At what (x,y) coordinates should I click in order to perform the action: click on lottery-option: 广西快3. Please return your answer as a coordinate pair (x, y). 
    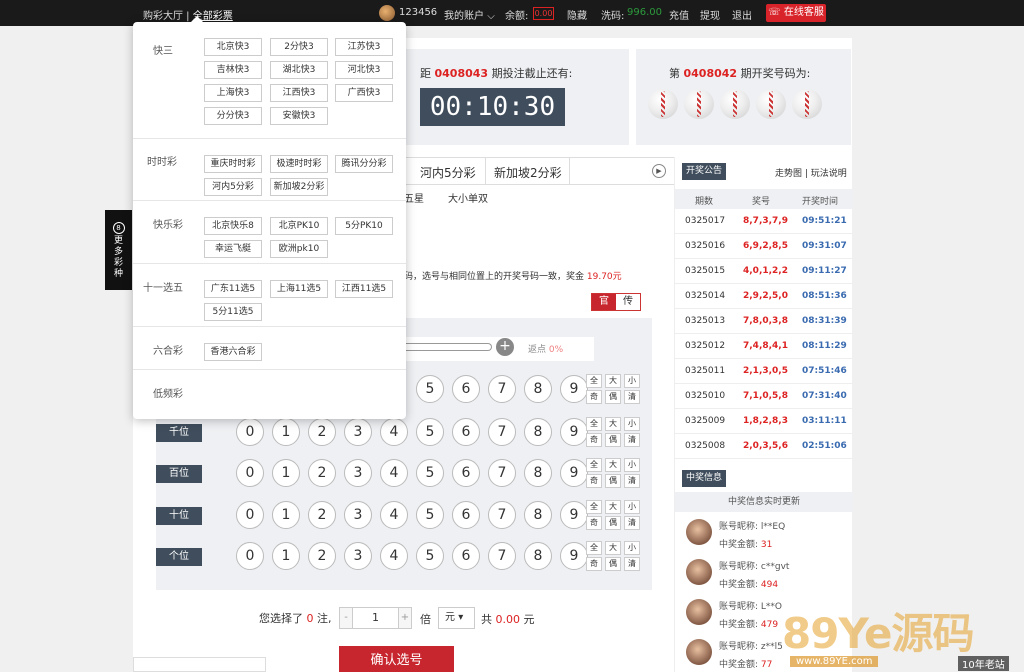
    Looking at the image, I should click on (364, 93).